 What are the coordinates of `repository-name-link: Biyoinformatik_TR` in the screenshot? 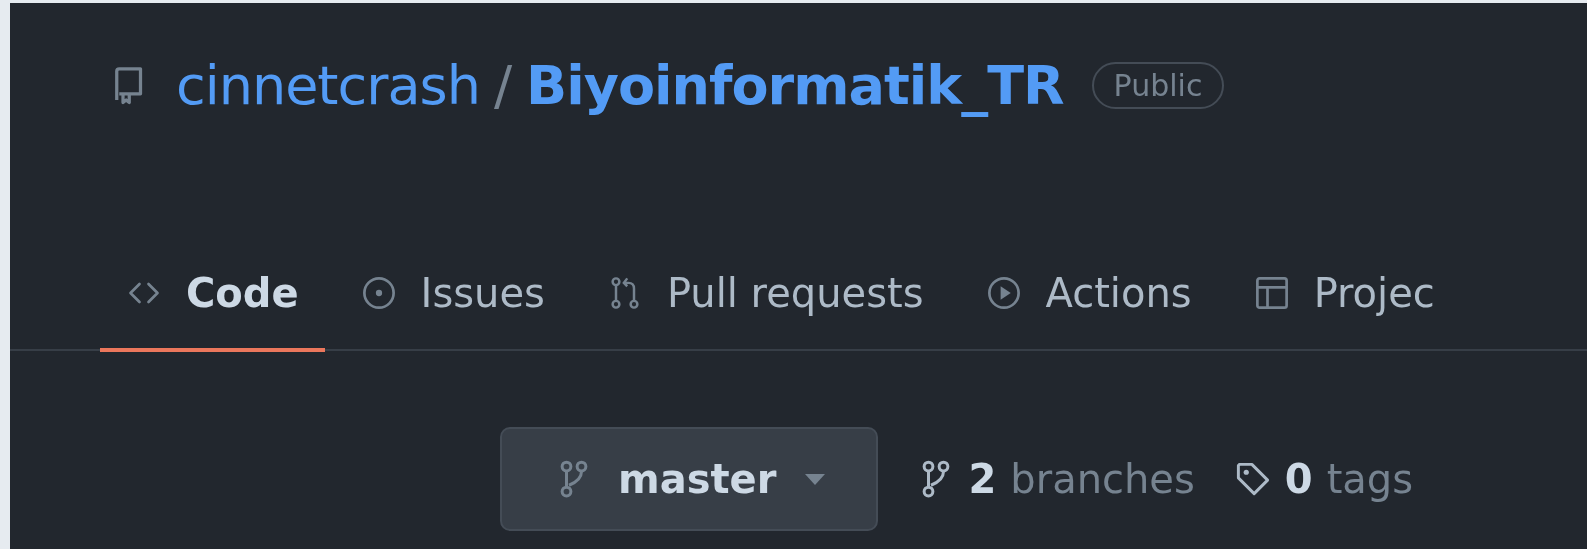 It's located at (795, 85).